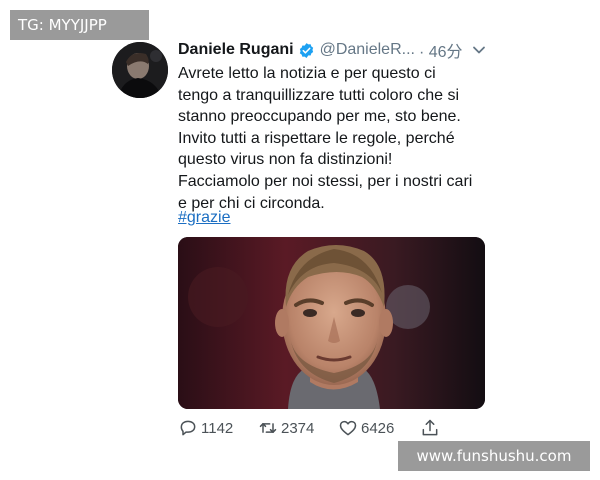 This screenshot has height=480, width=600. I want to click on share-icon, so click(430, 427).